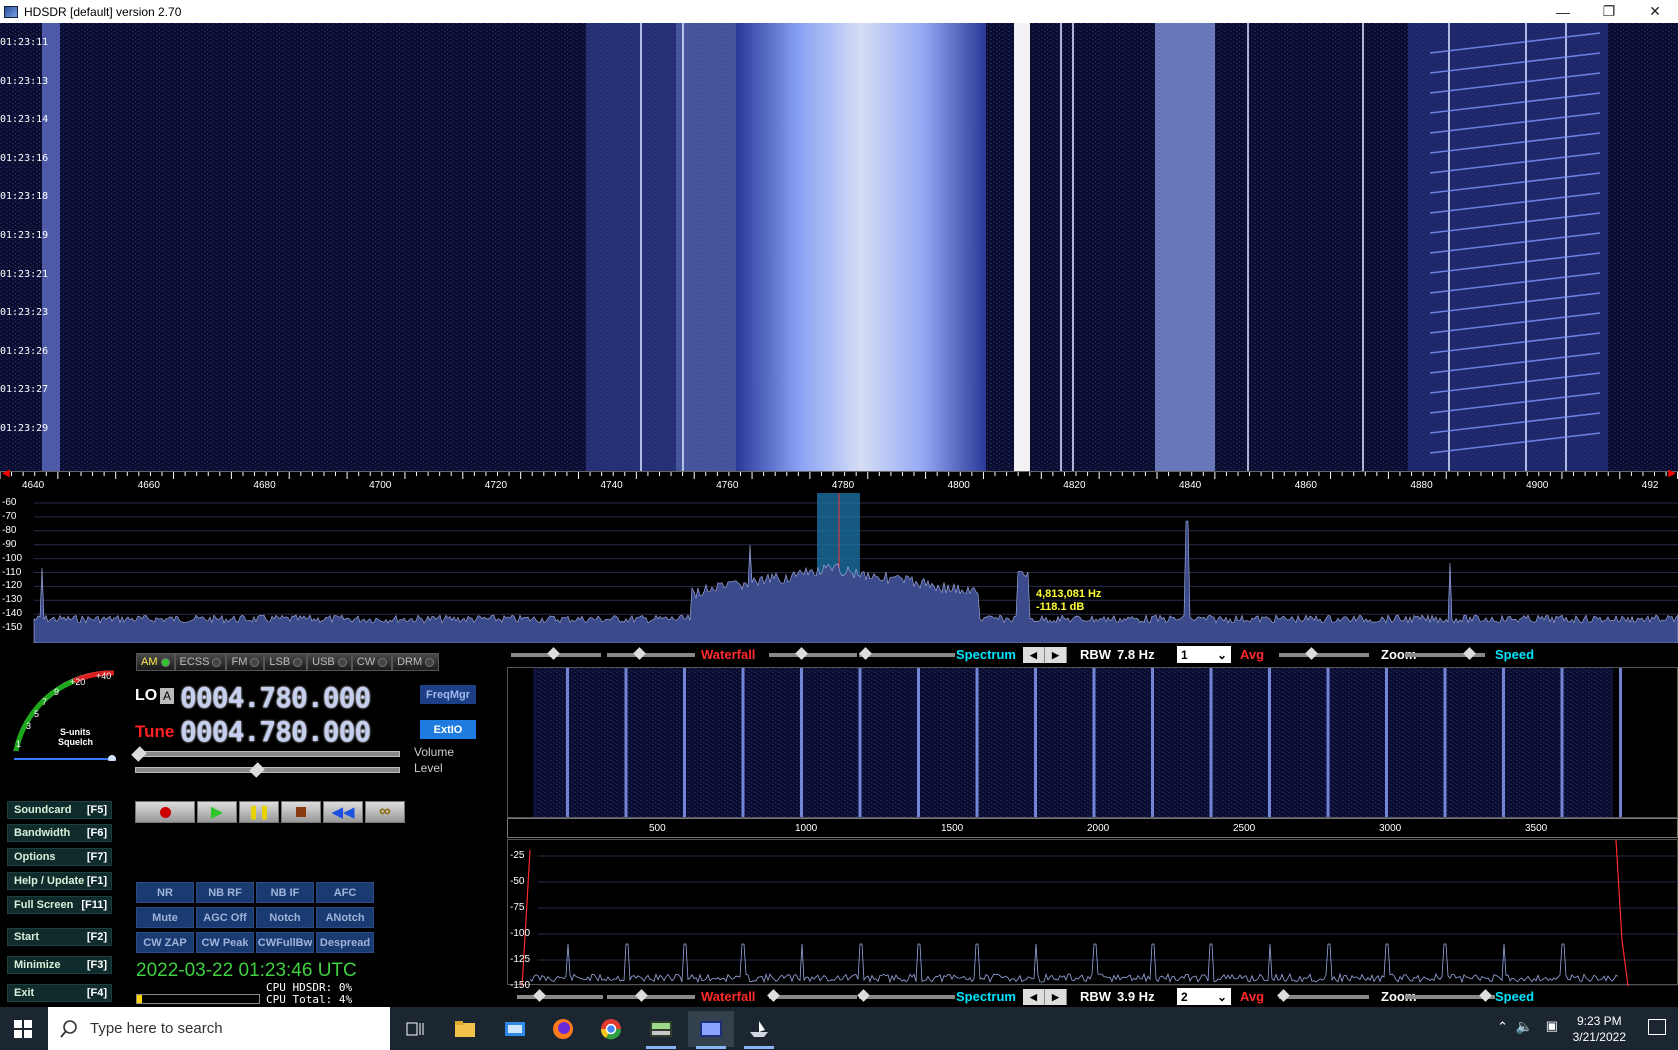 Image resolution: width=1678 pixels, height=1050 pixels. Describe the element at coordinates (265, 754) in the screenshot. I see `volume-slider` at that location.